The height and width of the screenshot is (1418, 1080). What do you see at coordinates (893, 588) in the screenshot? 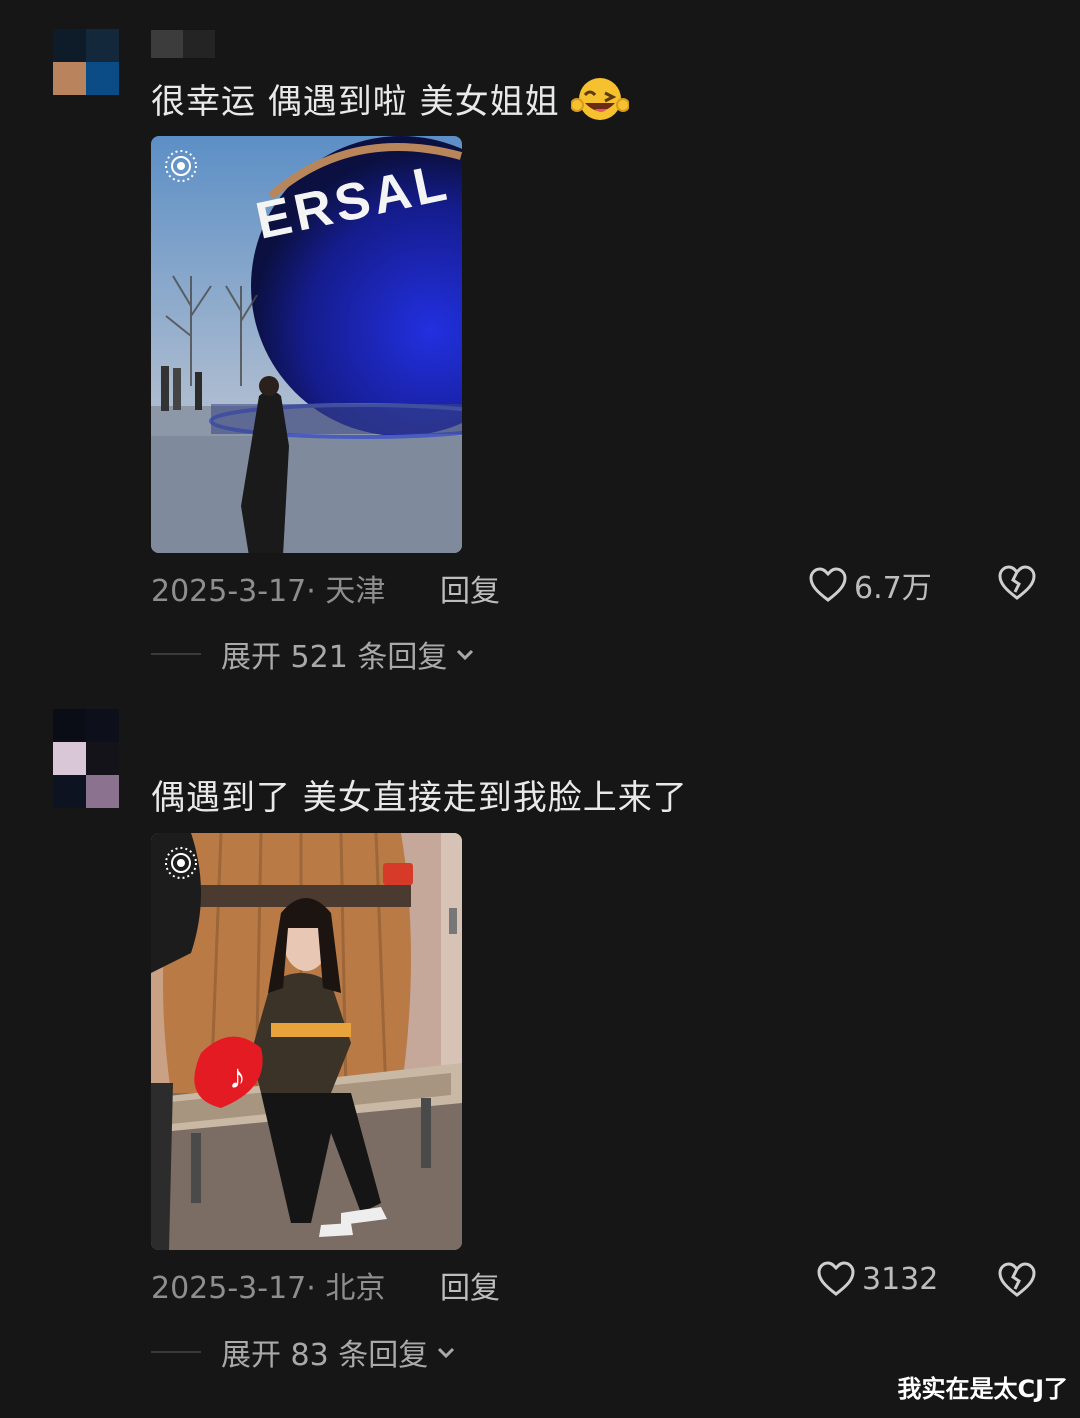
I see `like-count: 6.7万` at bounding box center [893, 588].